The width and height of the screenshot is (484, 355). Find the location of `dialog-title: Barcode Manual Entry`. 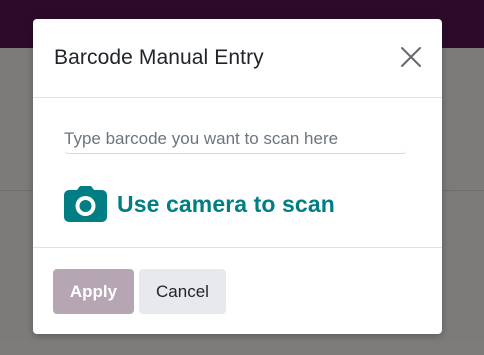

dialog-title: Barcode Manual Entry is located at coordinates (159, 57).